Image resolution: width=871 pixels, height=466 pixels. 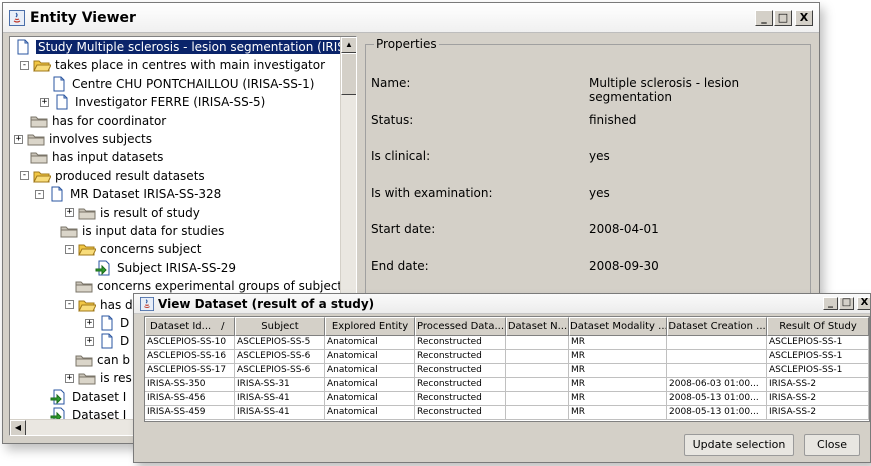 What do you see at coordinates (348, 74) in the screenshot?
I see `scroll-thumb` at bounding box center [348, 74].